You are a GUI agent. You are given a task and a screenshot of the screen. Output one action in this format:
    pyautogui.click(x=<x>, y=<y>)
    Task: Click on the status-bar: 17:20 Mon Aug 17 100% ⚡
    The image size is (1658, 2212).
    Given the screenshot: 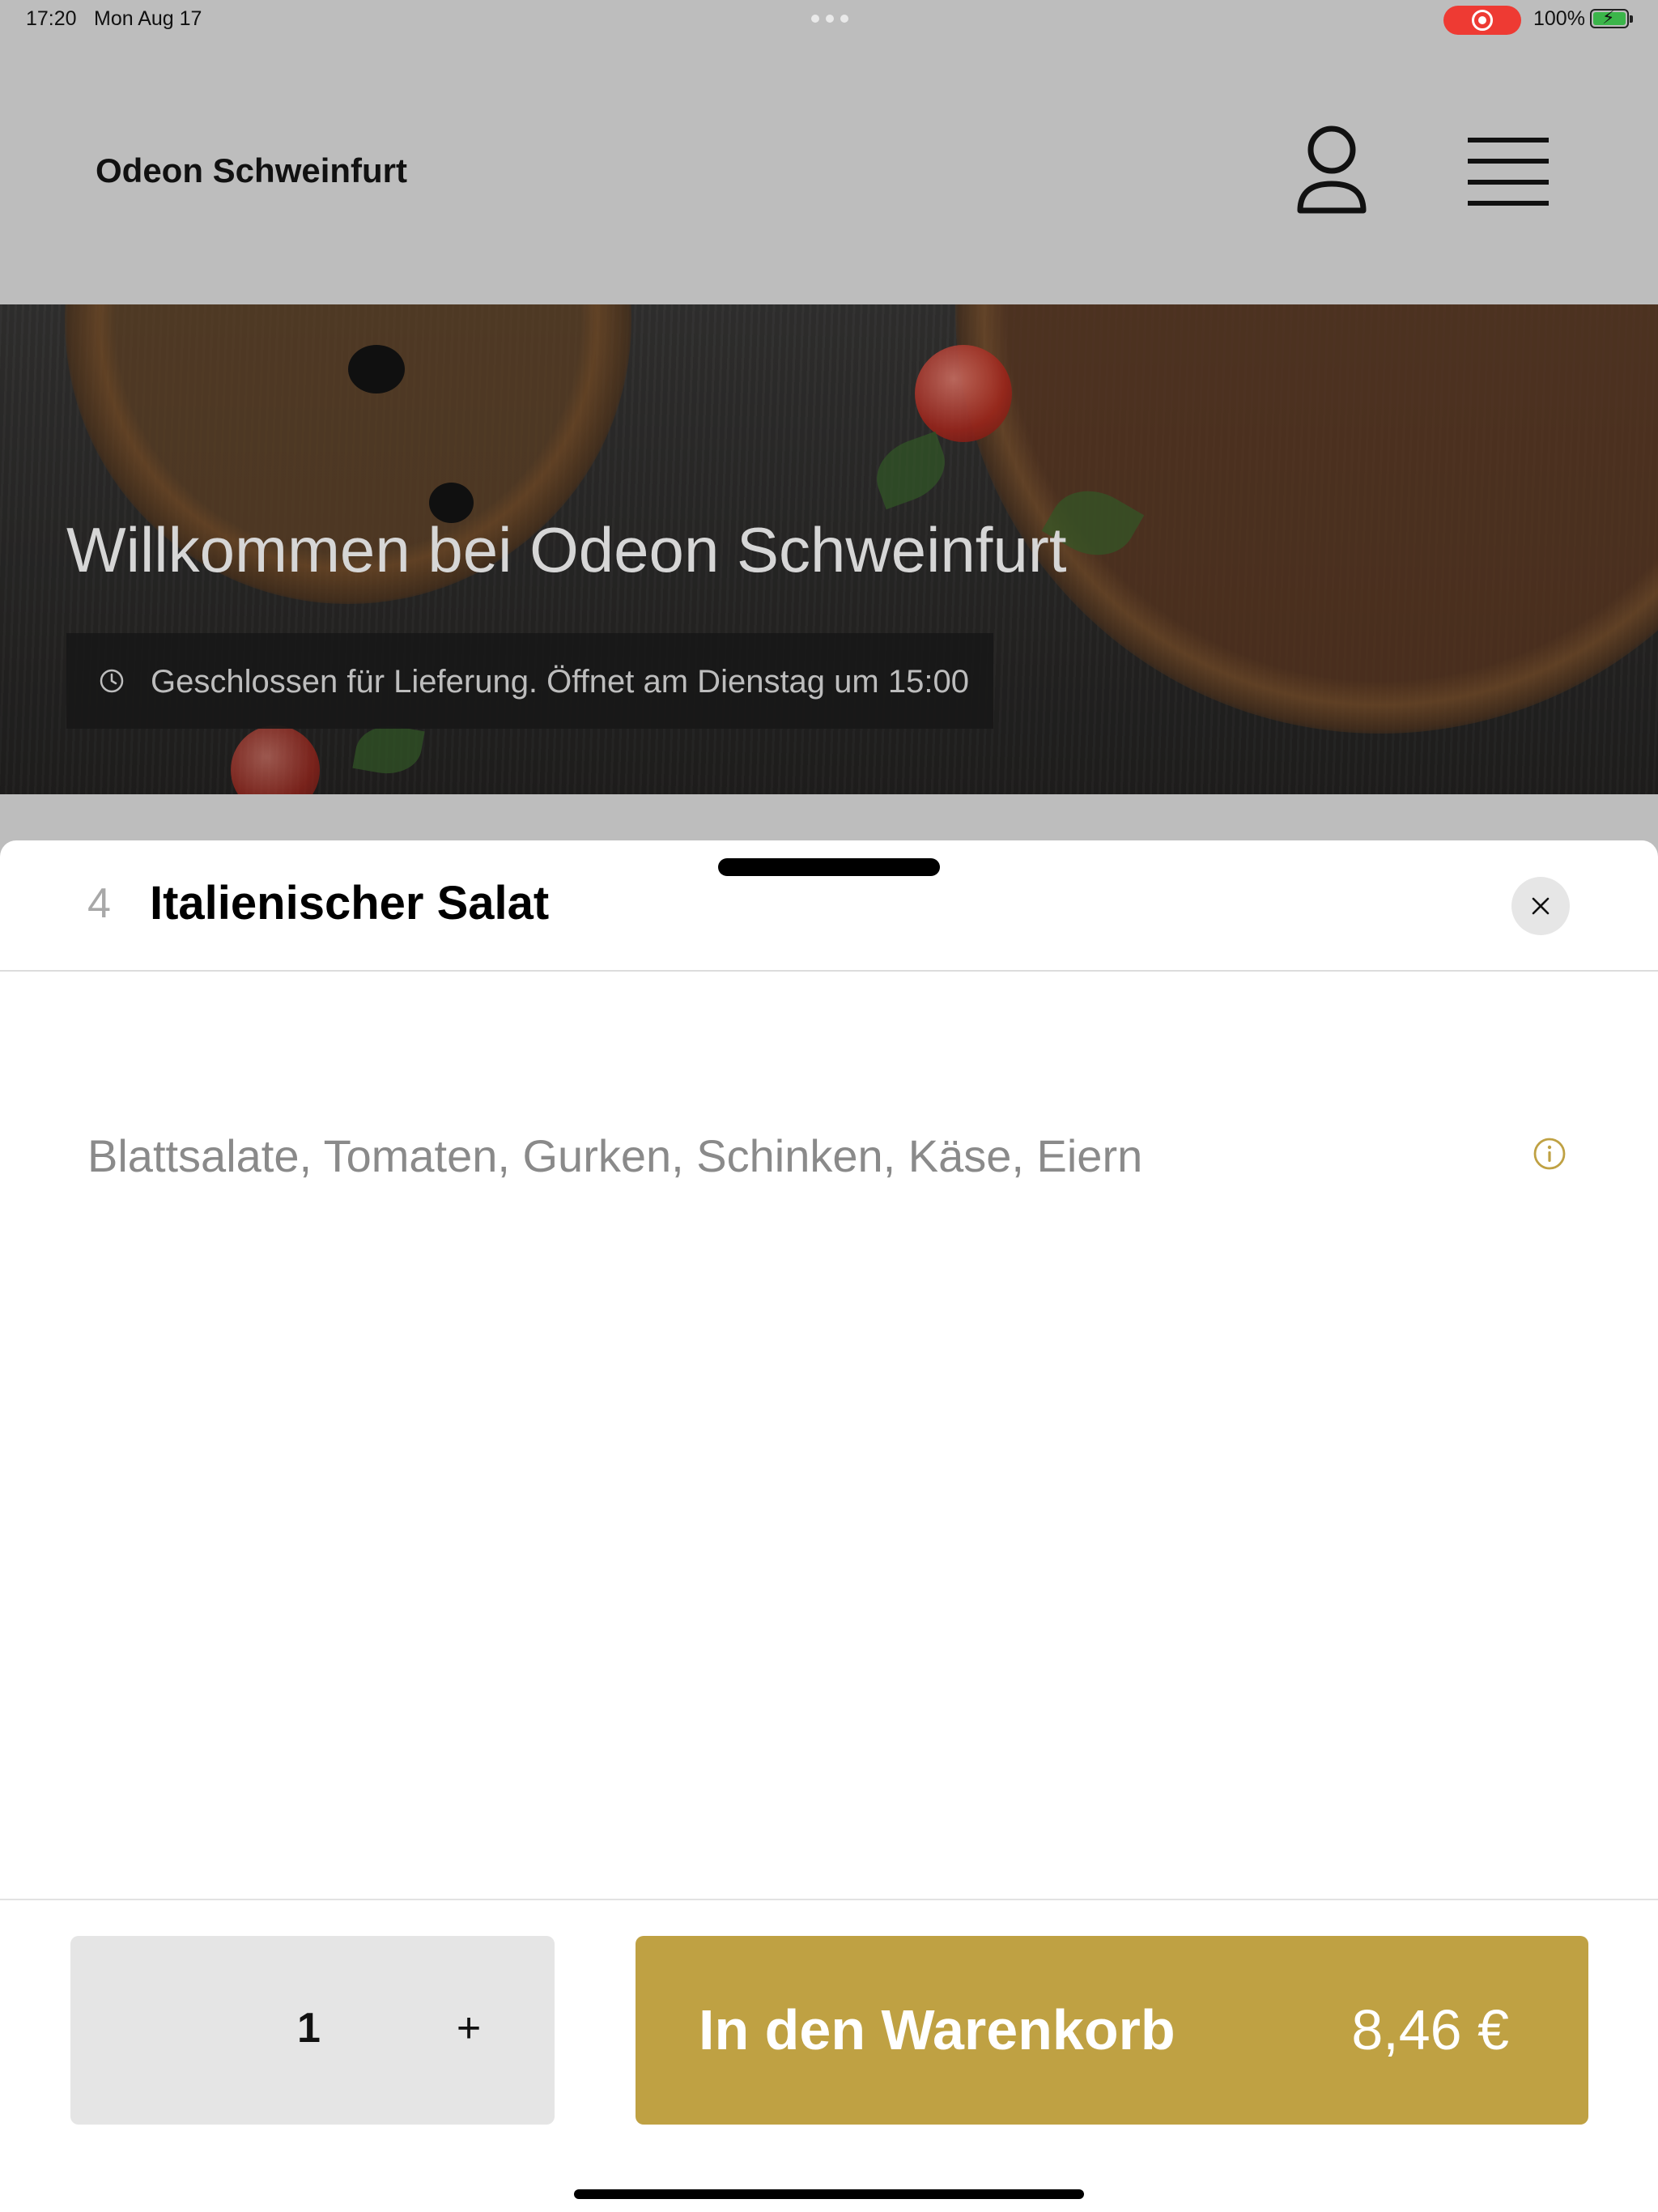 What is the action you would take?
    pyautogui.click(x=829, y=20)
    